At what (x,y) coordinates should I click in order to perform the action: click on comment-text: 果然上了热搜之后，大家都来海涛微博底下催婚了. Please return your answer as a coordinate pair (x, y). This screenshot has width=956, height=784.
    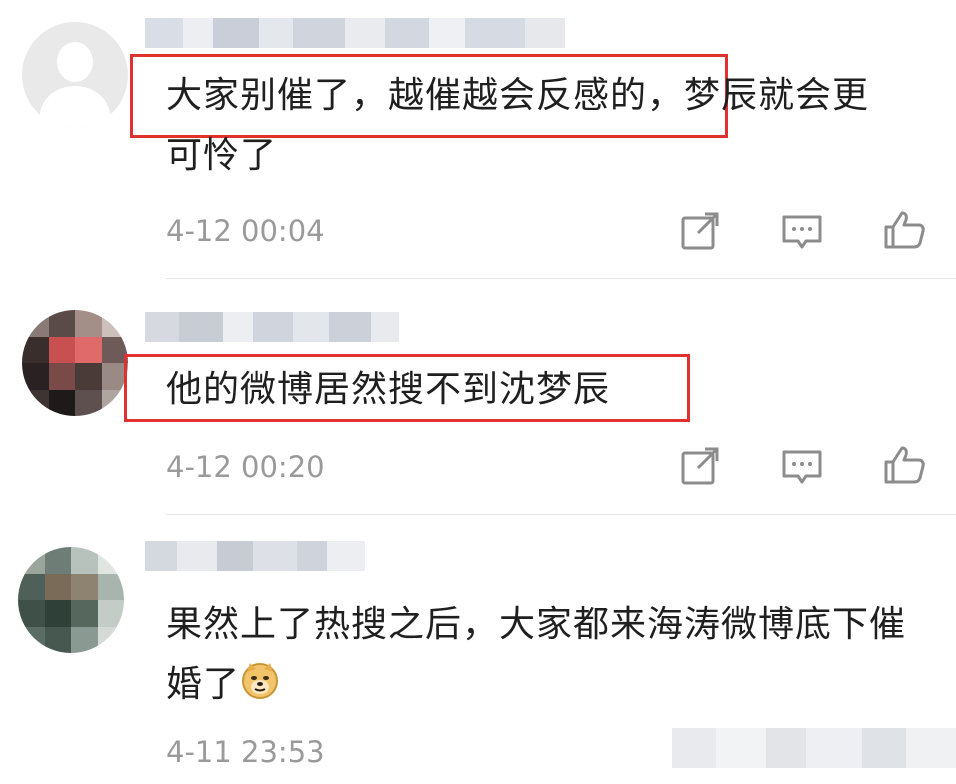
    Looking at the image, I should click on (536, 655).